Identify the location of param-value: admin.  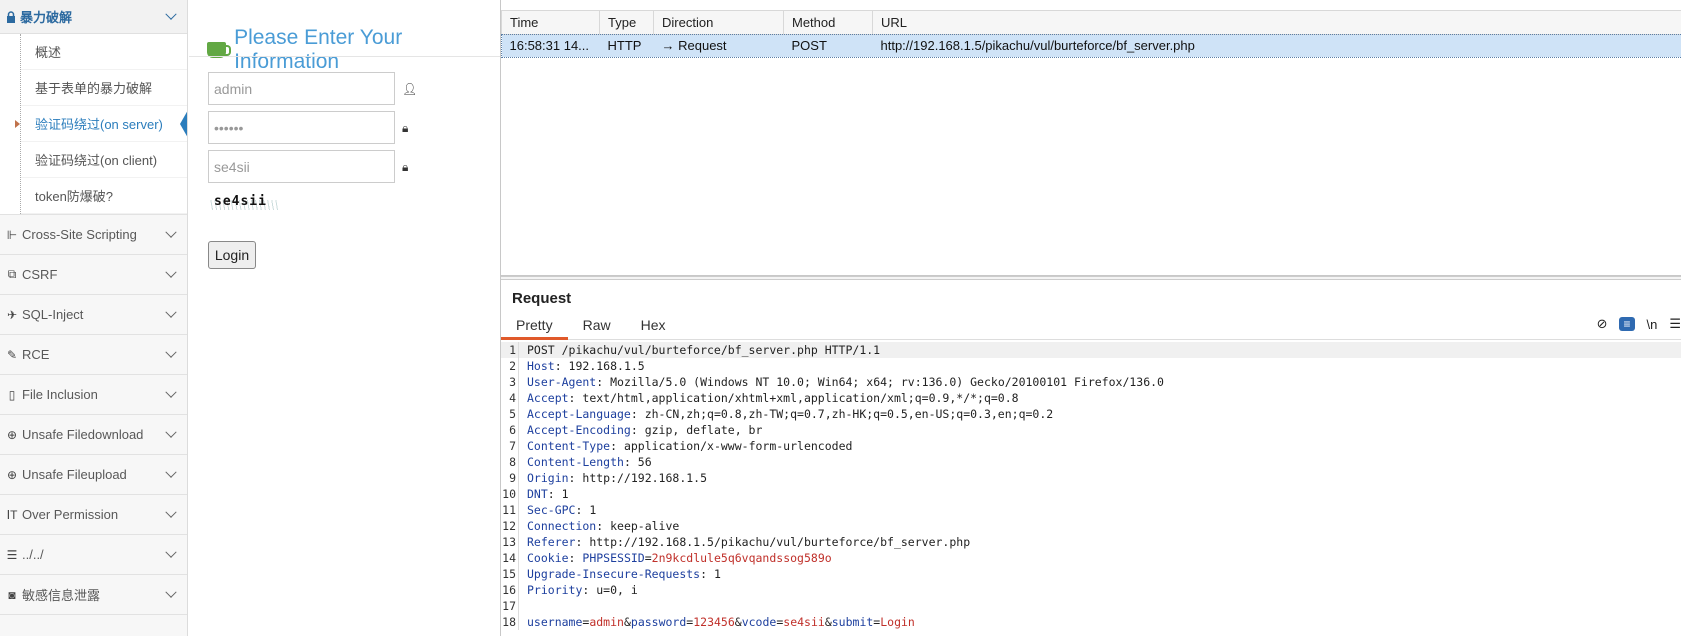
(606, 622).